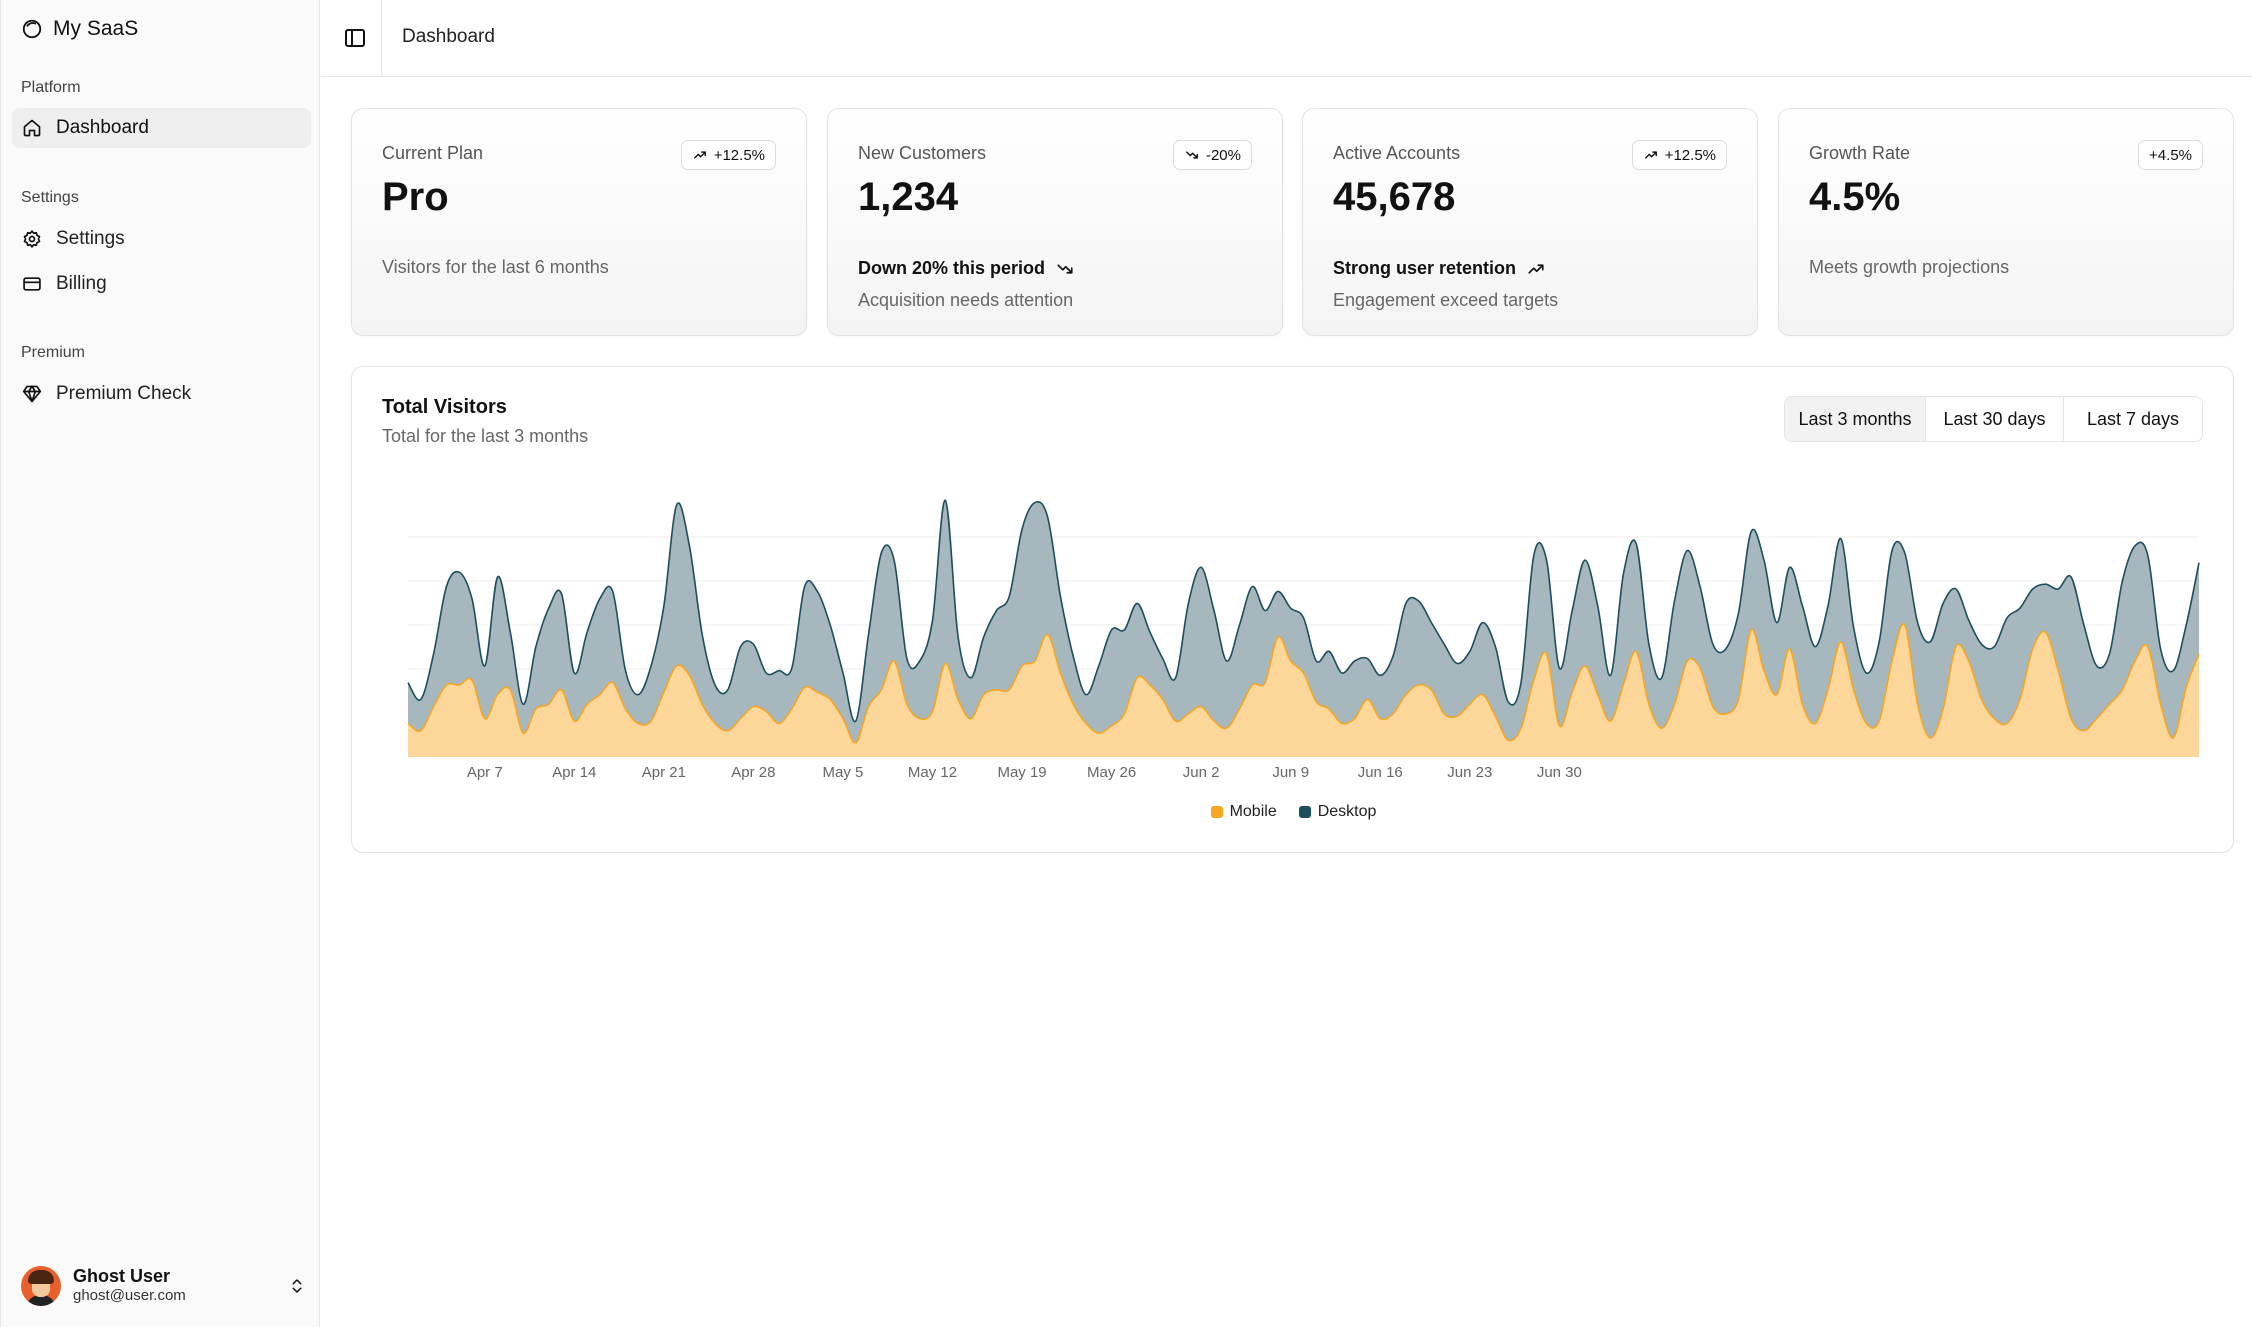 The image size is (2252, 1327). I want to click on group-label-settings: Settings, so click(50, 197).